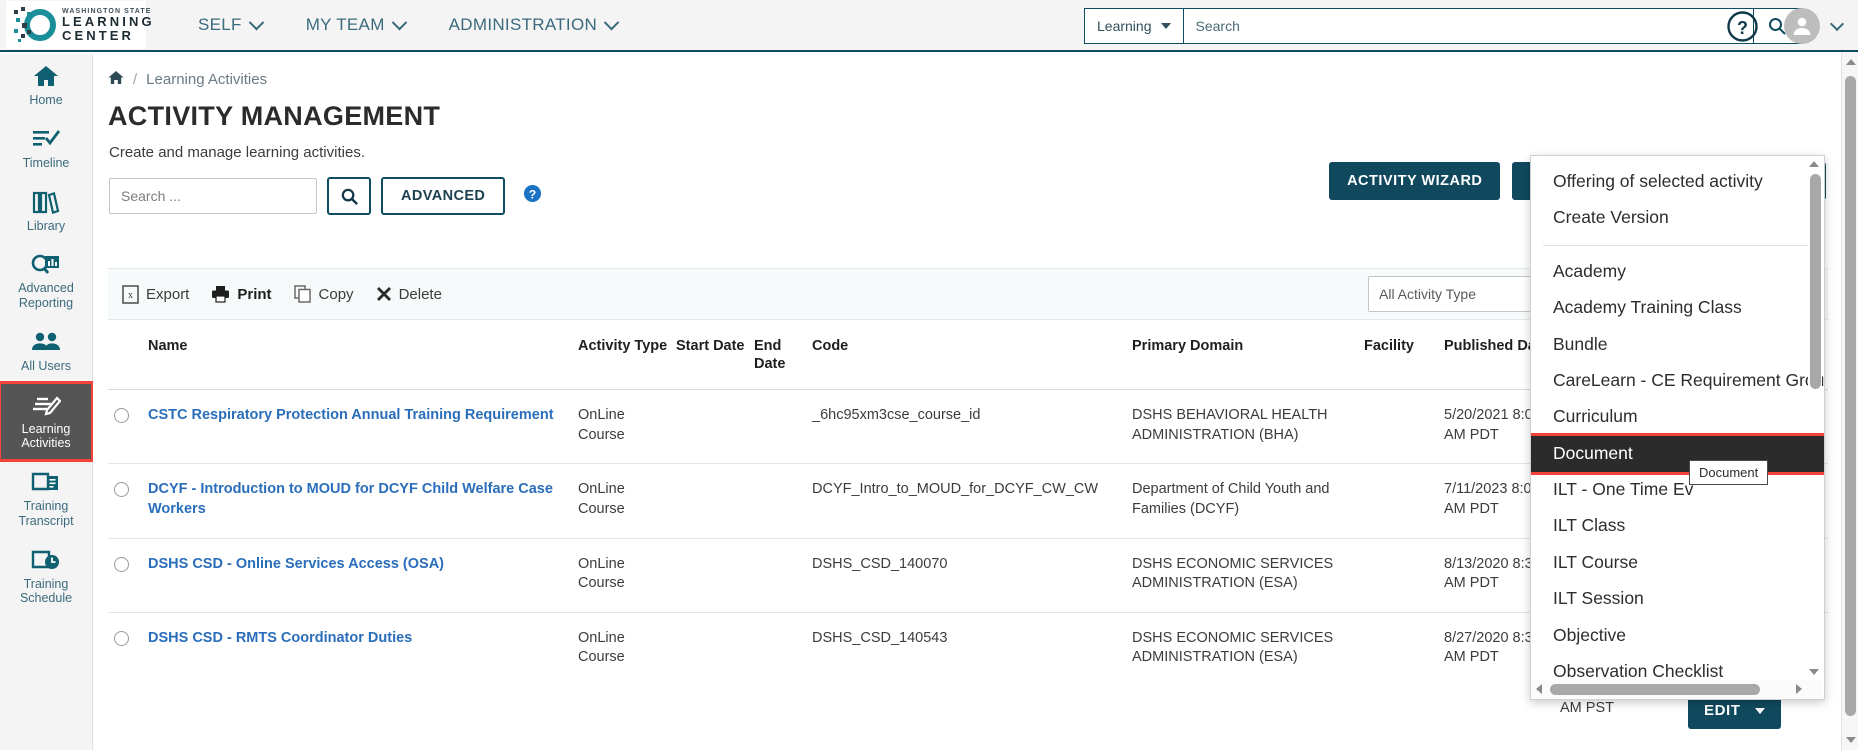 Image resolution: width=1858 pixels, height=750 pixels. Describe the element at coordinates (715, 355) in the screenshot. I see `column-header-start-date: Start Date` at that location.